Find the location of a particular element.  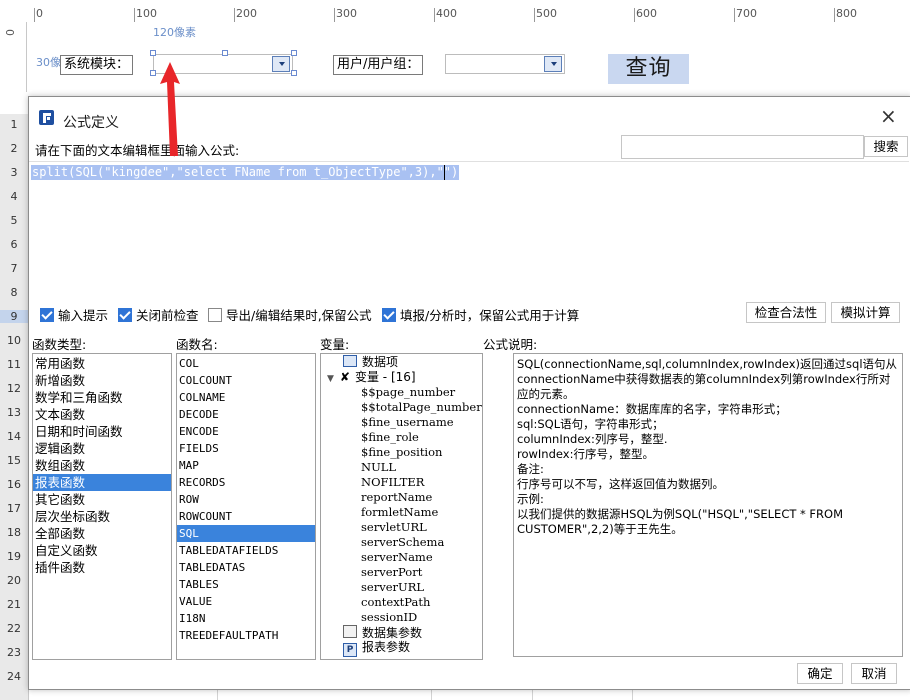

keep-formula-export-checkbox: 导出/编辑结果时,保留公式 is located at coordinates (290, 314).